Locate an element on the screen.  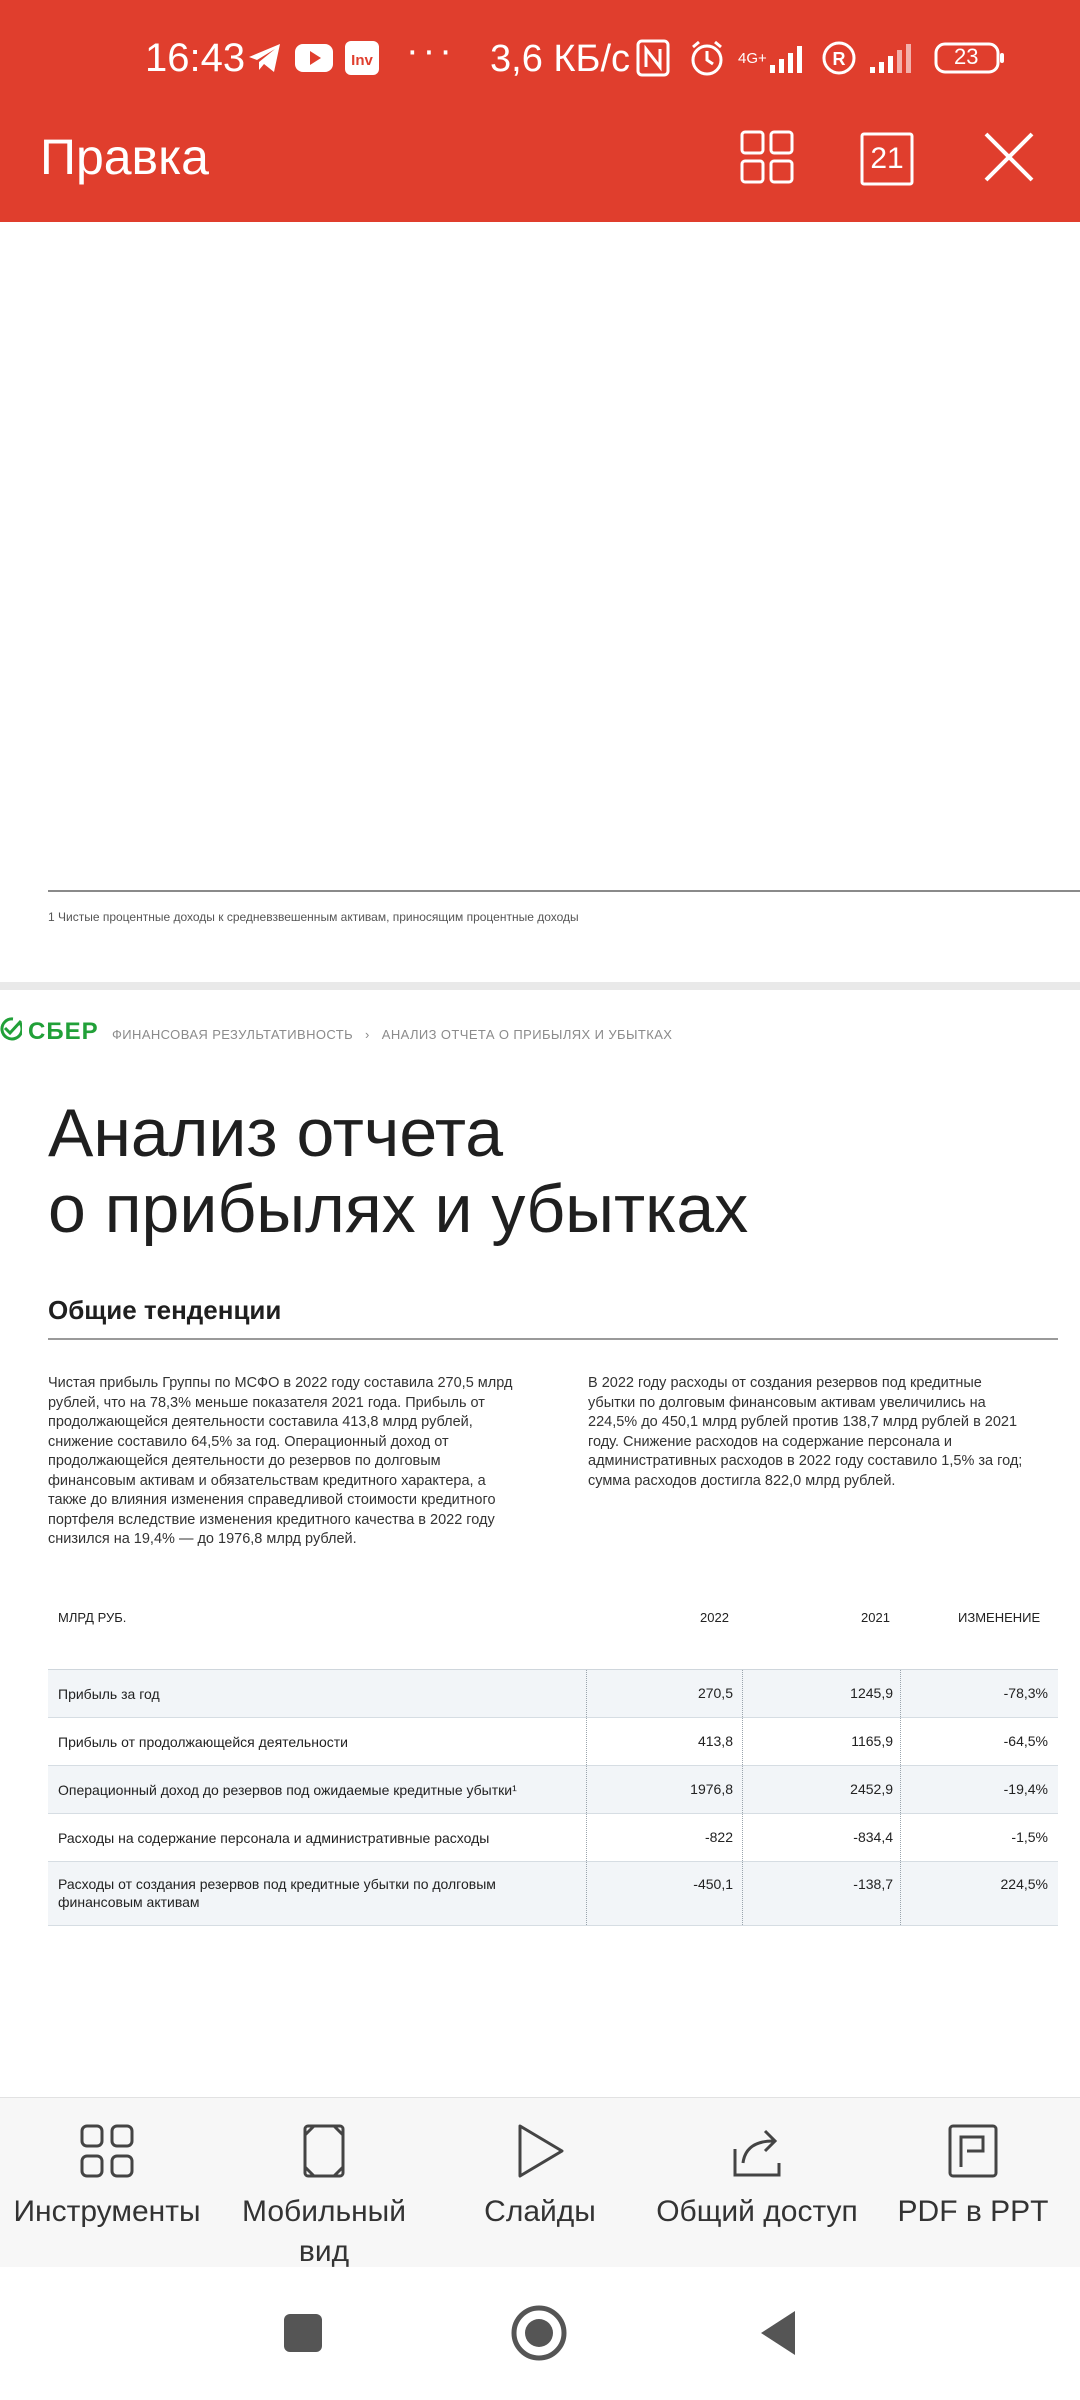
system-navigation-bar is located at coordinates (540, 2333).